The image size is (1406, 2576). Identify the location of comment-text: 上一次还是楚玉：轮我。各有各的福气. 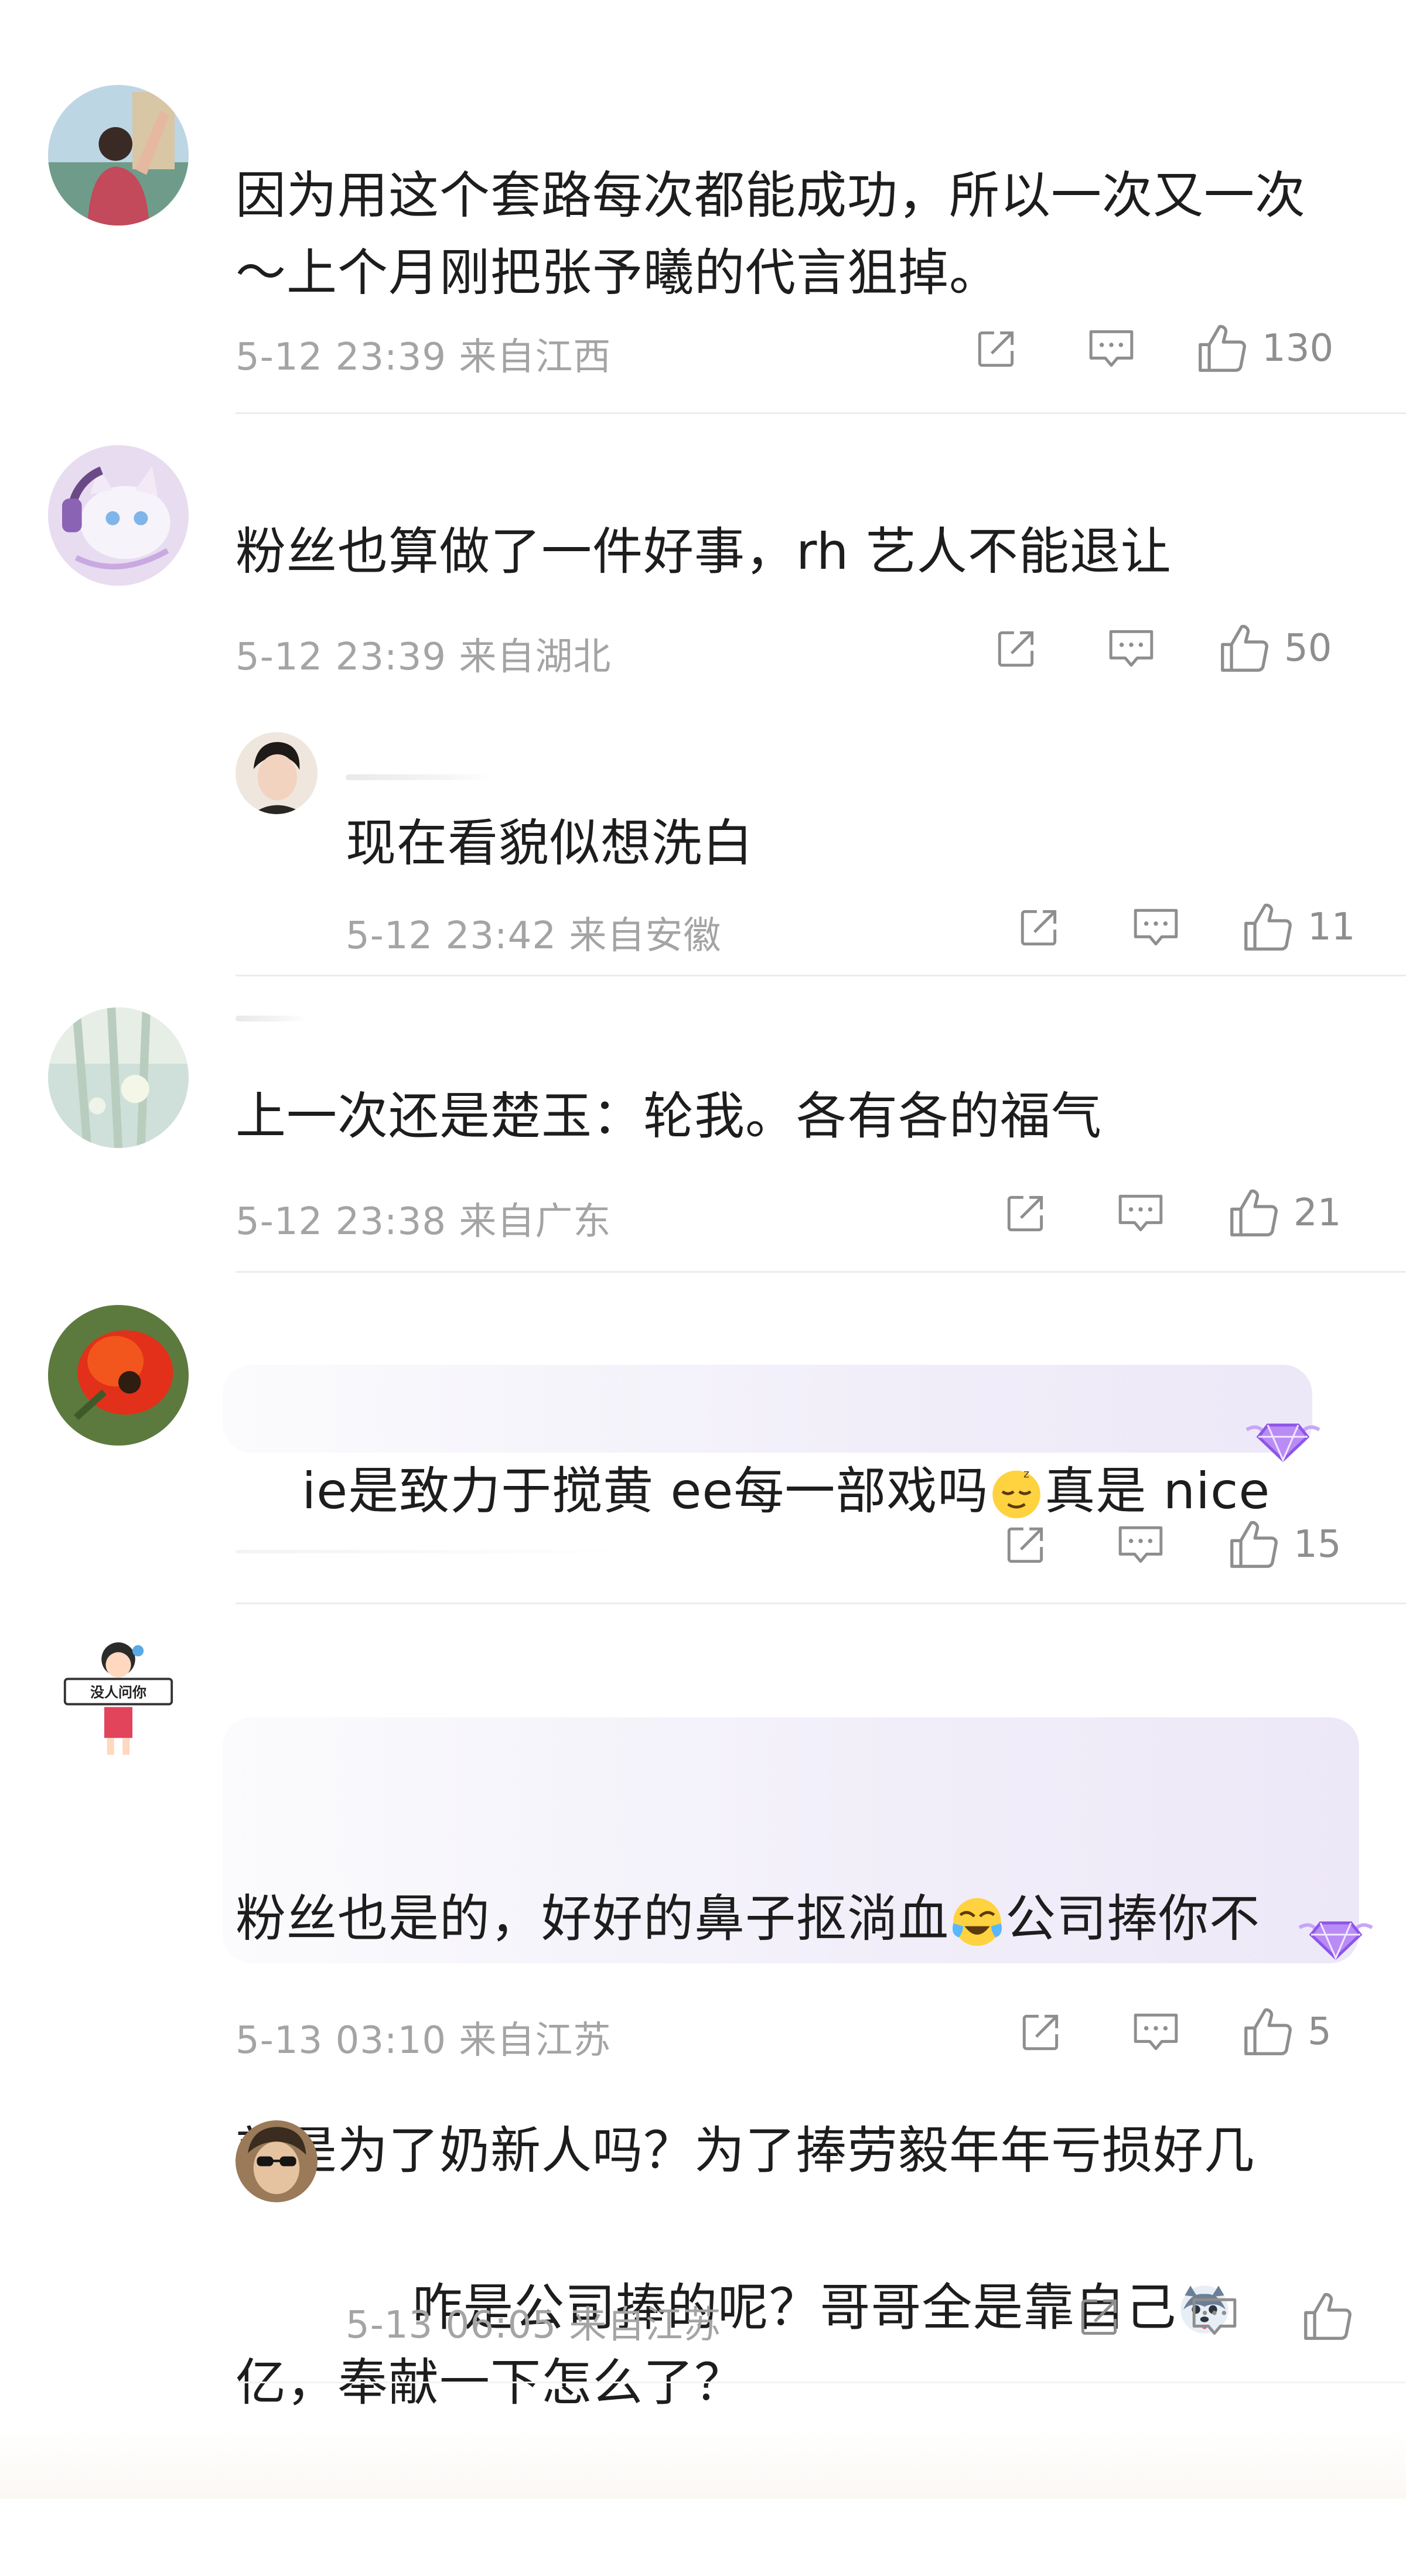
(669, 1117).